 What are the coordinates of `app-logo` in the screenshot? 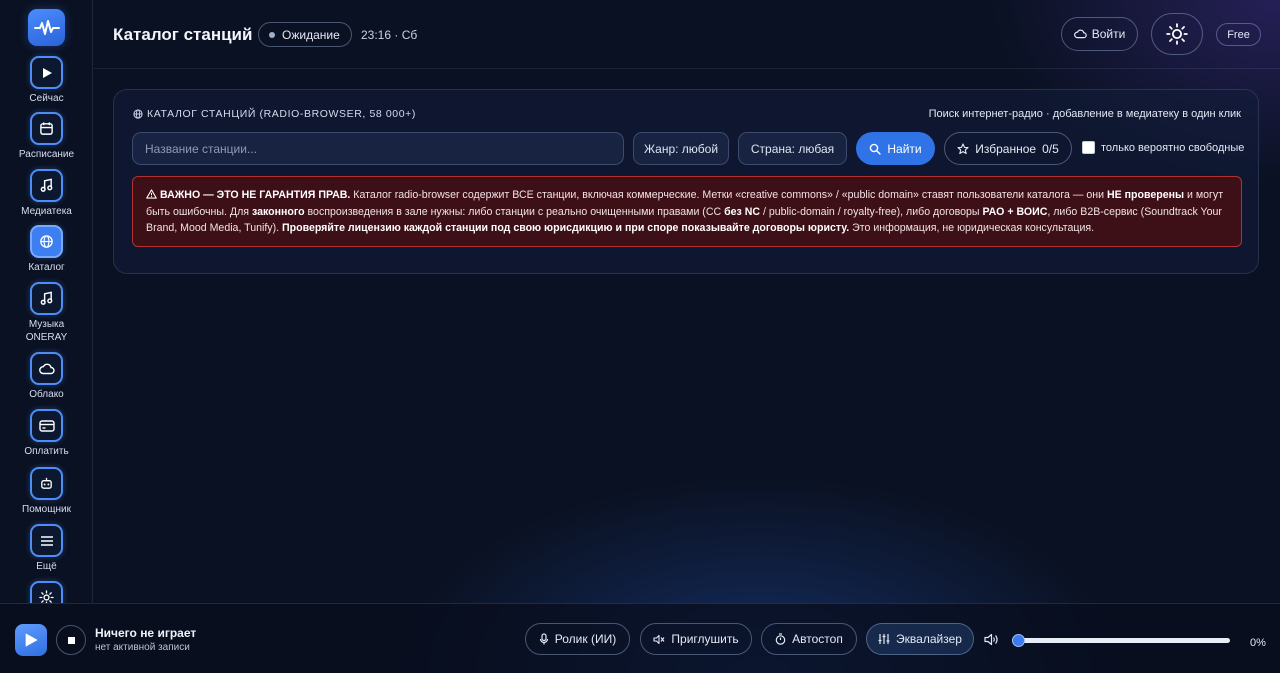 It's located at (46, 27).